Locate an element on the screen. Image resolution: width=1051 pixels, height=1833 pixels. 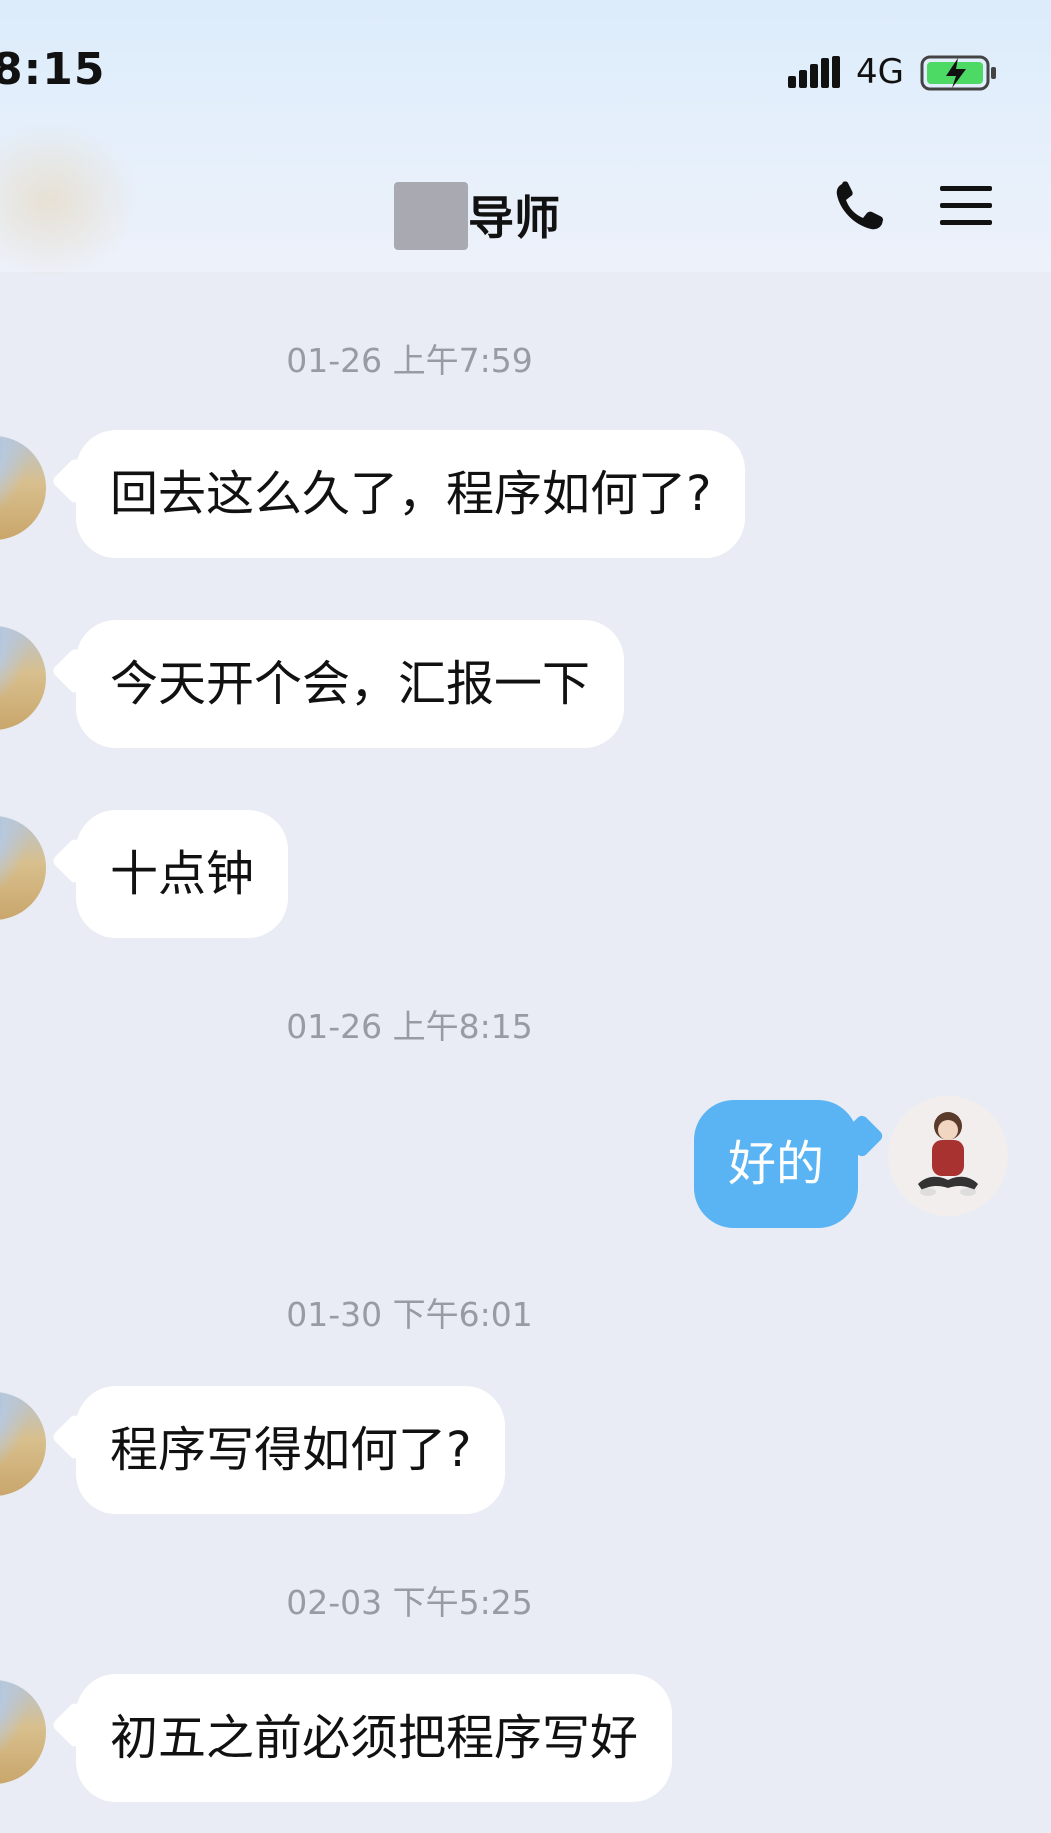
battery-charging-icon is located at coordinates (958, 73).